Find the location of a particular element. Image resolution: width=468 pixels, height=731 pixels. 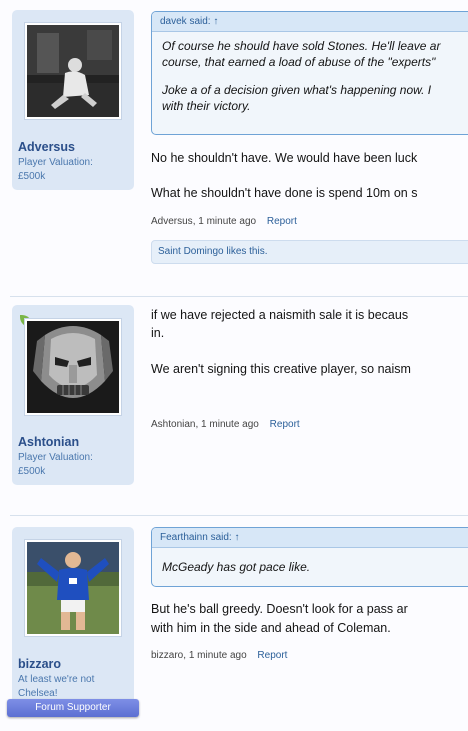

post-meta: bizzaro, 1 minute ago Report is located at coordinates (219, 655).